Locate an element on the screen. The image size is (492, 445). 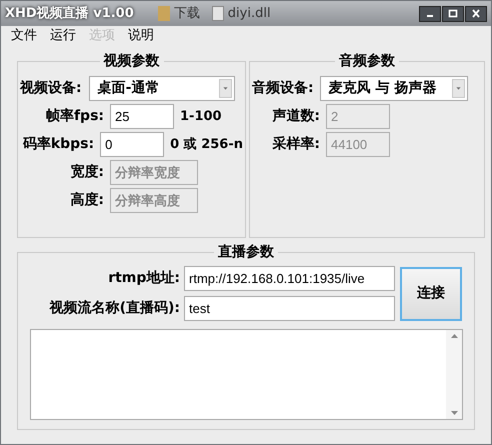
maximize-icon is located at coordinates (453, 14).